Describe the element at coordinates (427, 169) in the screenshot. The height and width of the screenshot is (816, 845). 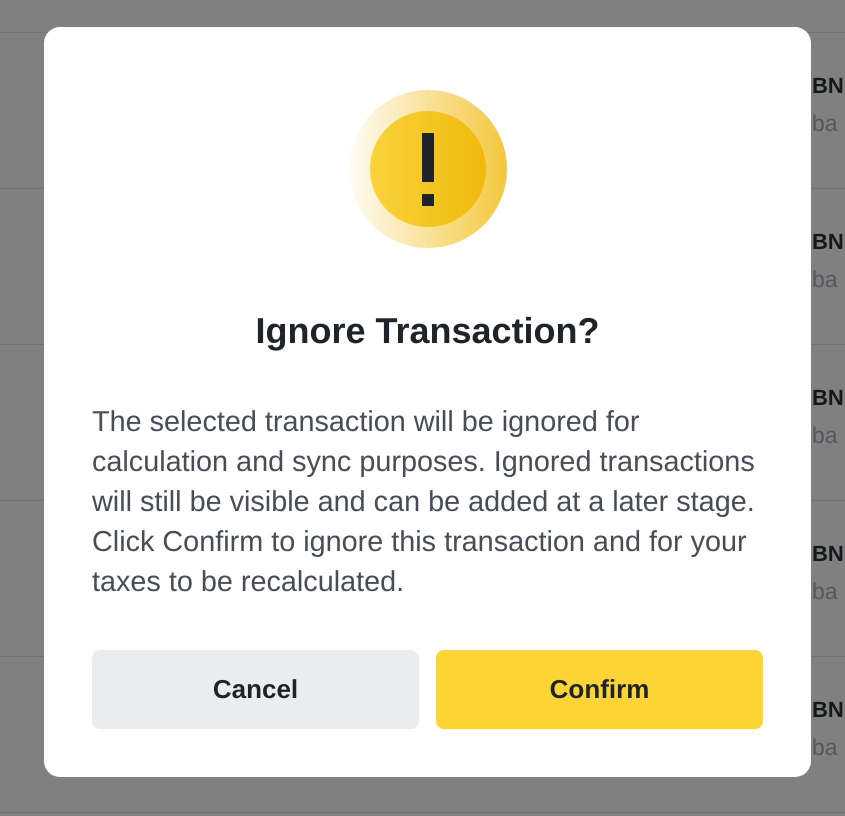
I see `warning-icon` at that location.